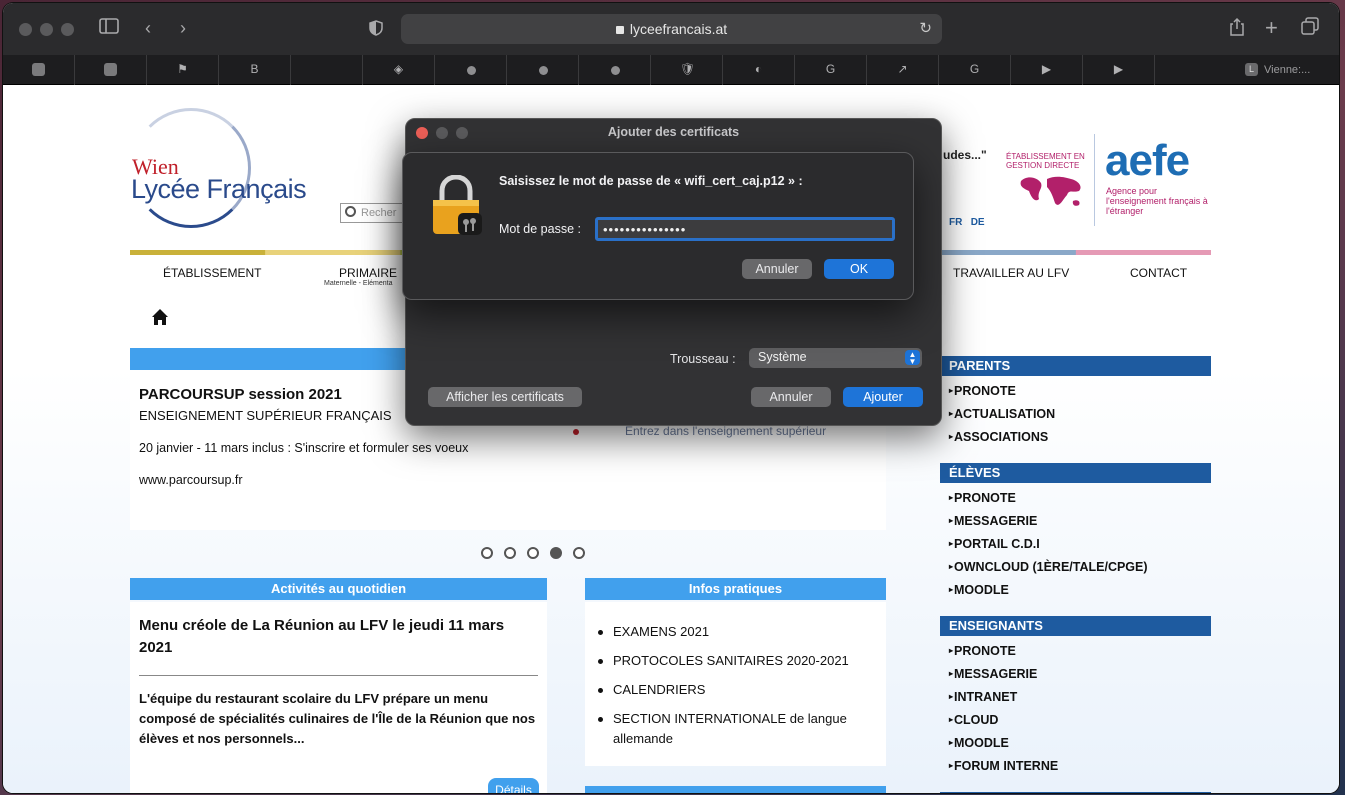 The width and height of the screenshot is (1345, 795). I want to click on pinned-tab: ◈, so click(399, 70).